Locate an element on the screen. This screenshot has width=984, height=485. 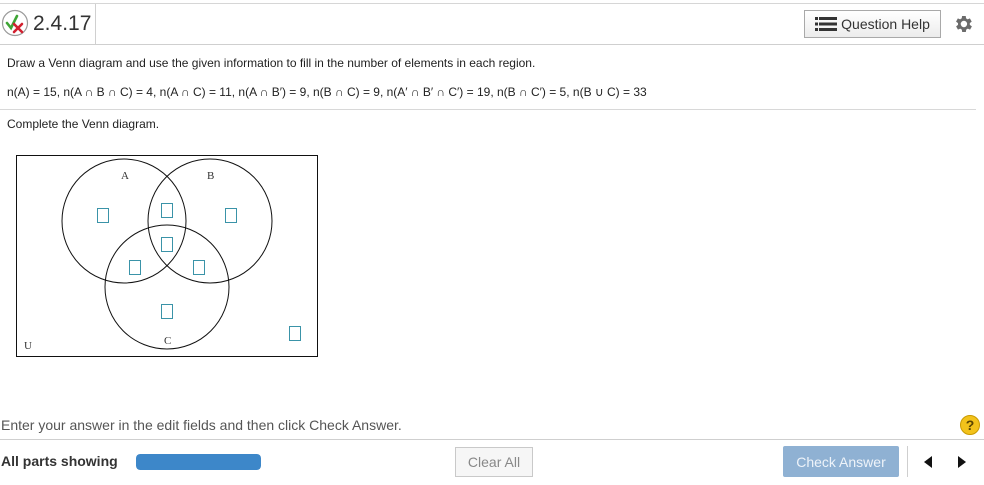
progress-bar-fill is located at coordinates (198, 462).